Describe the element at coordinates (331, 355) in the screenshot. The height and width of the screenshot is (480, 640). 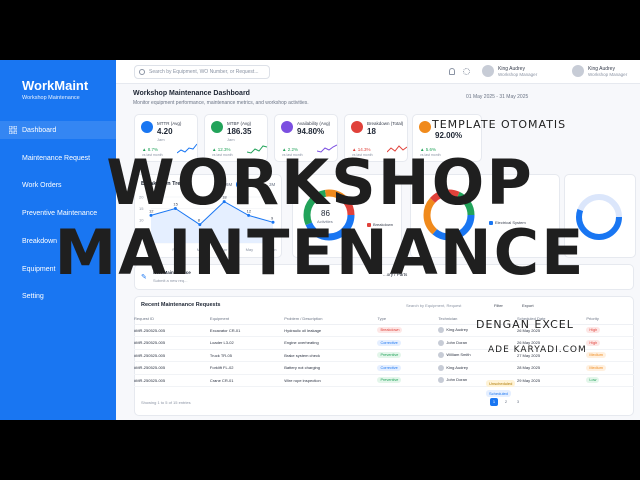
I see `cell-problem: Brake system check` at that location.